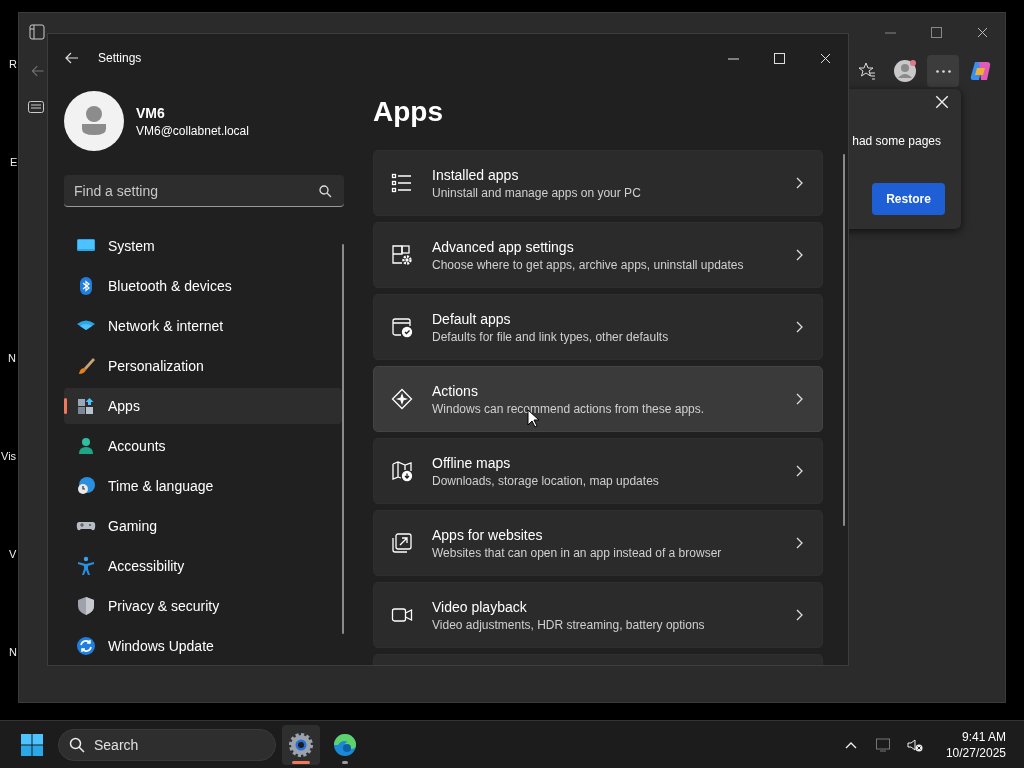 Image resolution: width=1024 pixels, height=768 pixels. Describe the element at coordinates (9, 456) in the screenshot. I see `desktop-icon-label: Vis` at that location.